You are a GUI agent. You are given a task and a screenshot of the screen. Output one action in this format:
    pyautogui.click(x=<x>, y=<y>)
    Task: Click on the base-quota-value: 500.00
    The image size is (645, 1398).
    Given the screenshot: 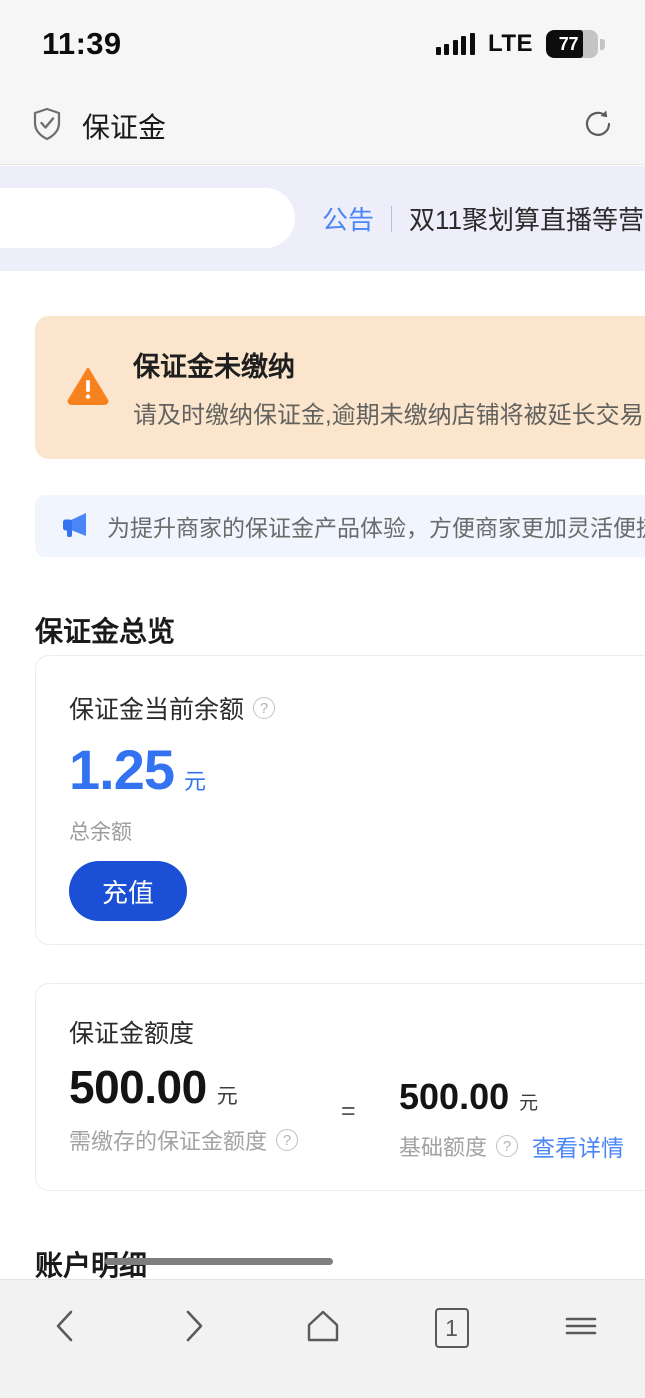 What is the action you would take?
    pyautogui.click(x=454, y=1096)
    